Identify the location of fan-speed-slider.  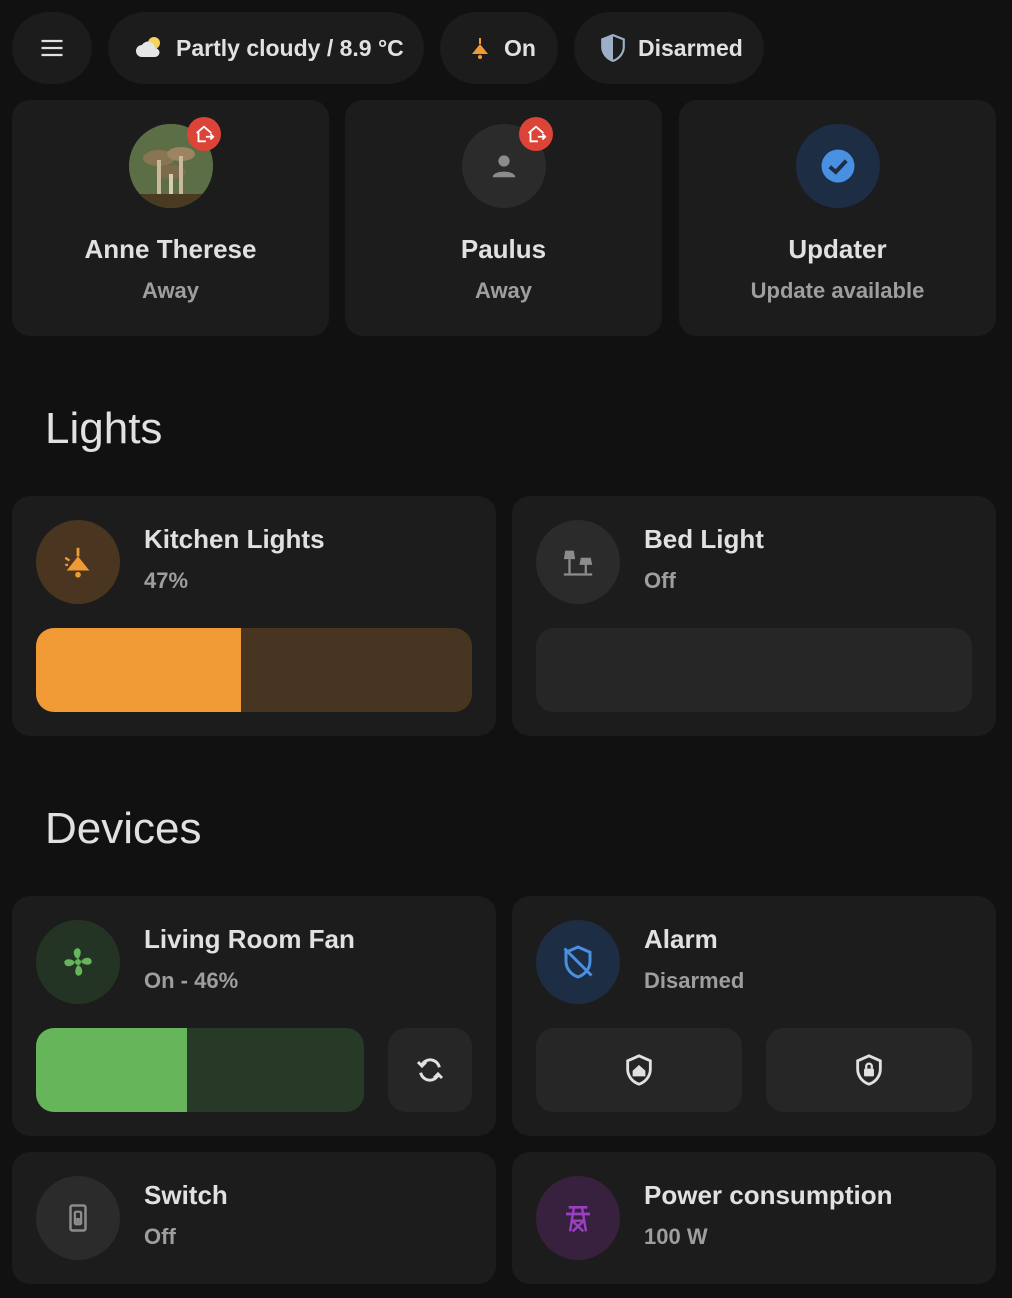
(200, 1070).